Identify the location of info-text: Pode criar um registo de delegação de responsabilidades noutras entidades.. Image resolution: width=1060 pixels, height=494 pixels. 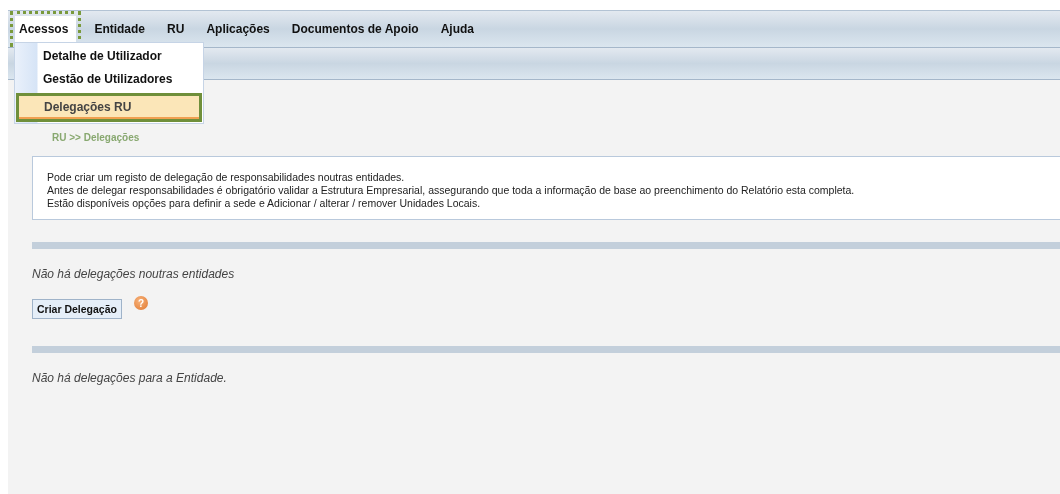
(226, 177).